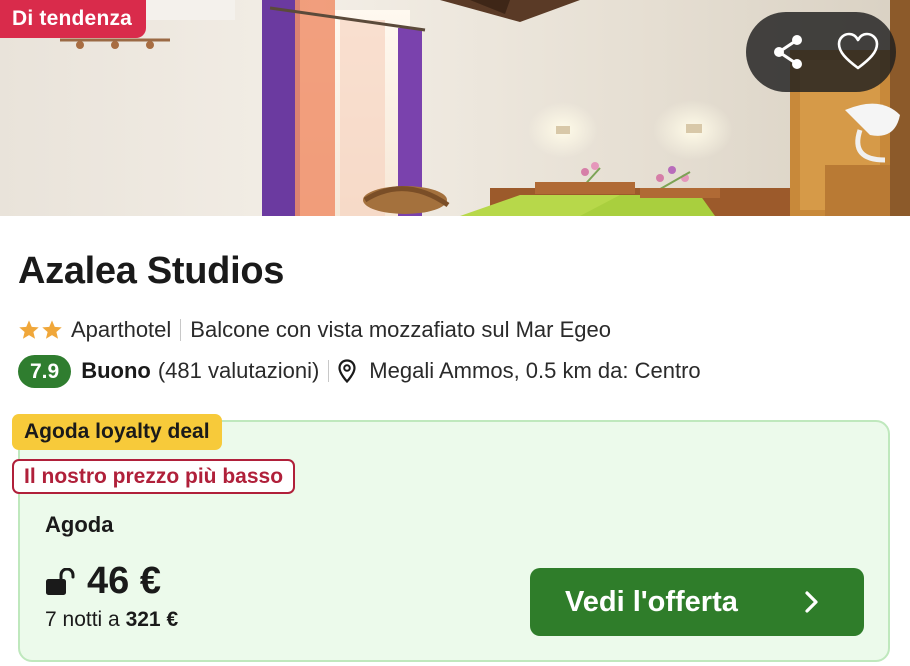  I want to click on share-button, so click(787, 52).